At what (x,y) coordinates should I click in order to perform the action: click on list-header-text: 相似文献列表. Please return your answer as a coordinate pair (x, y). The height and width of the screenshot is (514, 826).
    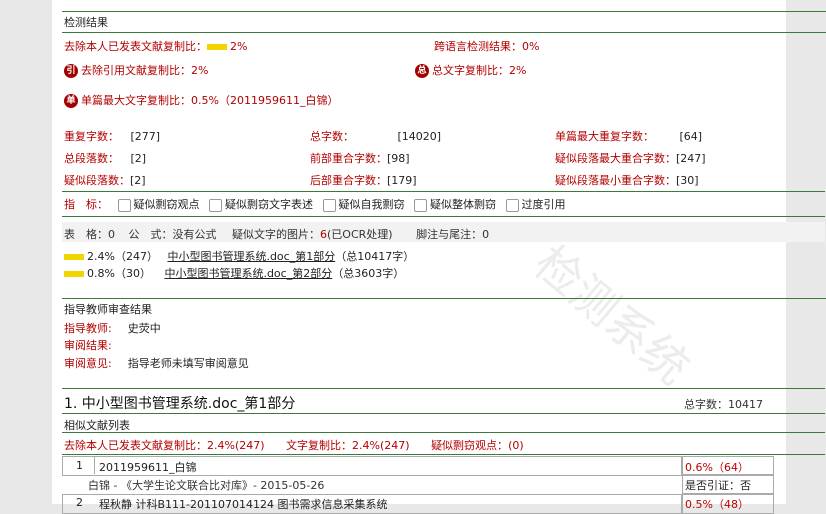
    Looking at the image, I should click on (97, 425).